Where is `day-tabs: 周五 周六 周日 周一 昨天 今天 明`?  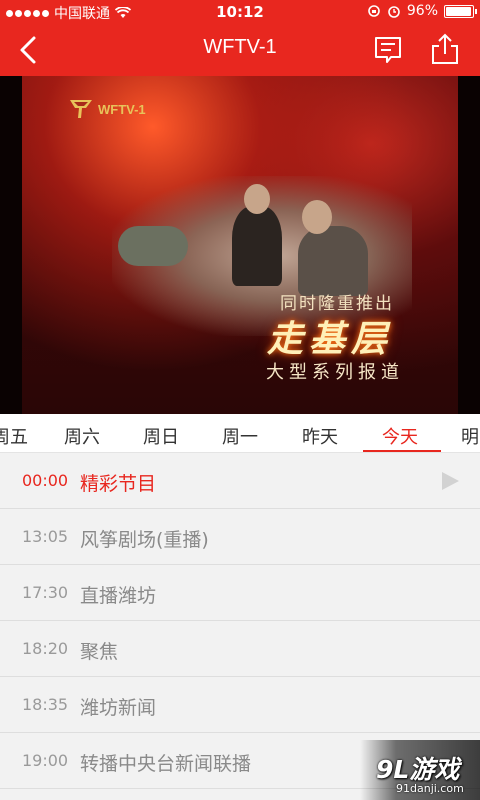 day-tabs: 周五 周六 周日 周一 昨天 今天 明 is located at coordinates (240, 433).